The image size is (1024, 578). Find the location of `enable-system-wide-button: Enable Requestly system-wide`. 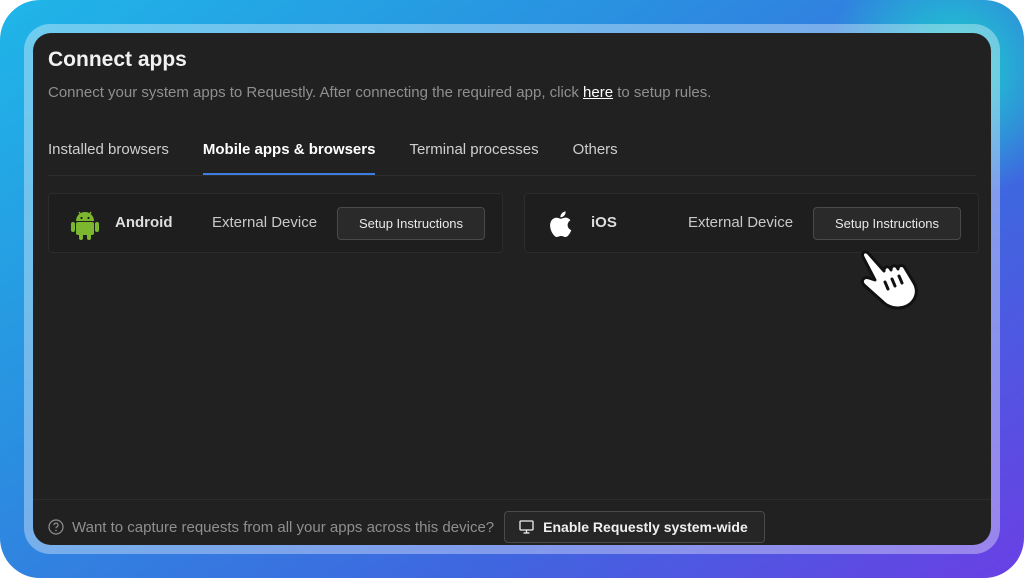

enable-system-wide-button: Enable Requestly system-wide is located at coordinates (634, 527).